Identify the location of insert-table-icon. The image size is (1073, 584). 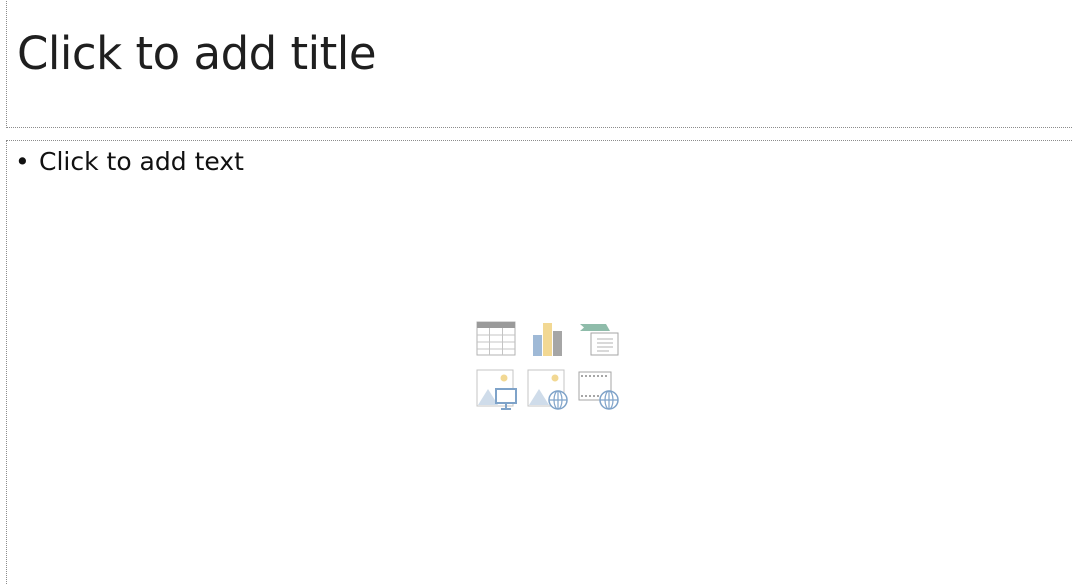
(496, 341).